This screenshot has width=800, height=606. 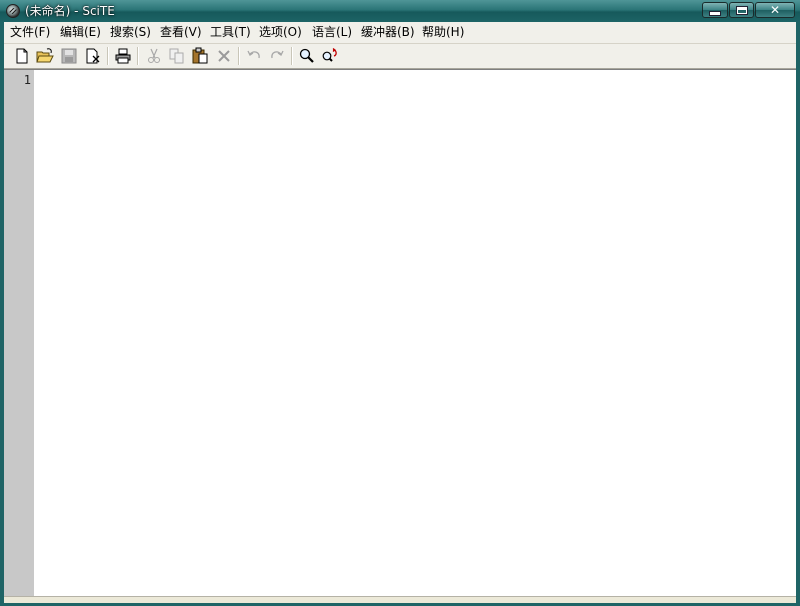 I want to click on close-icon: ✕, so click(x=775, y=10).